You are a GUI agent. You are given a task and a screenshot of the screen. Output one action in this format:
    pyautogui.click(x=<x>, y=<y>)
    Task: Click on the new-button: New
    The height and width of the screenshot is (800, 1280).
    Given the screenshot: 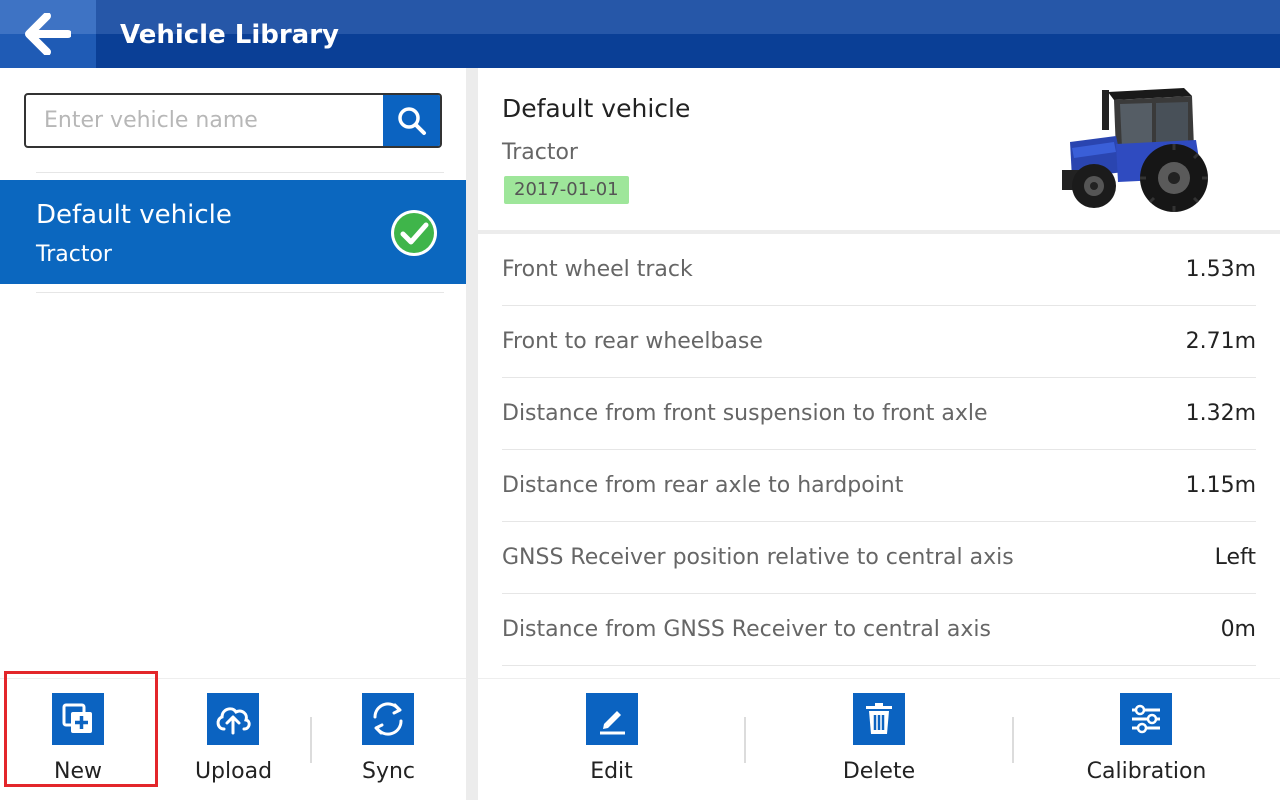 What is the action you would take?
    pyautogui.click(x=78, y=739)
    